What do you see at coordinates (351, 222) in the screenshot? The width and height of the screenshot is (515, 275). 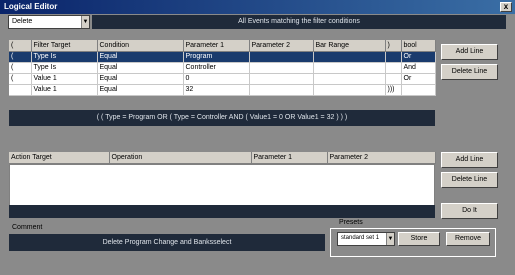 I see `presets-label: Presets` at bounding box center [351, 222].